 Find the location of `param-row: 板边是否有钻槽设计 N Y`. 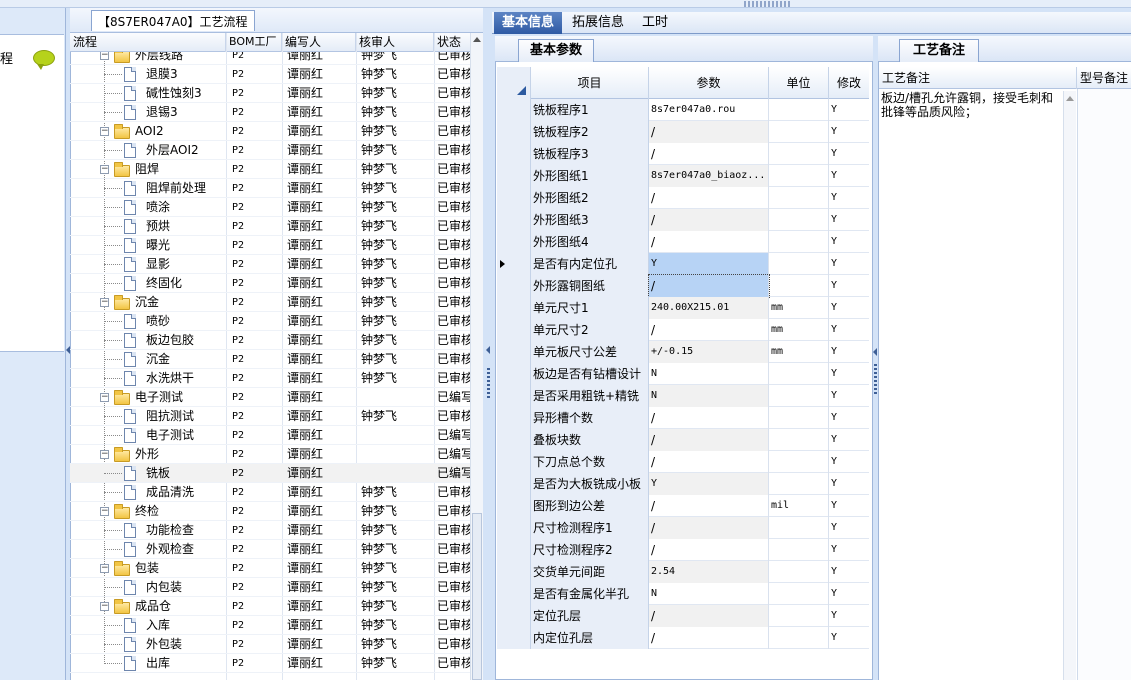

param-row: 板边是否有钻槽设计 N Y is located at coordinates (683, 374).